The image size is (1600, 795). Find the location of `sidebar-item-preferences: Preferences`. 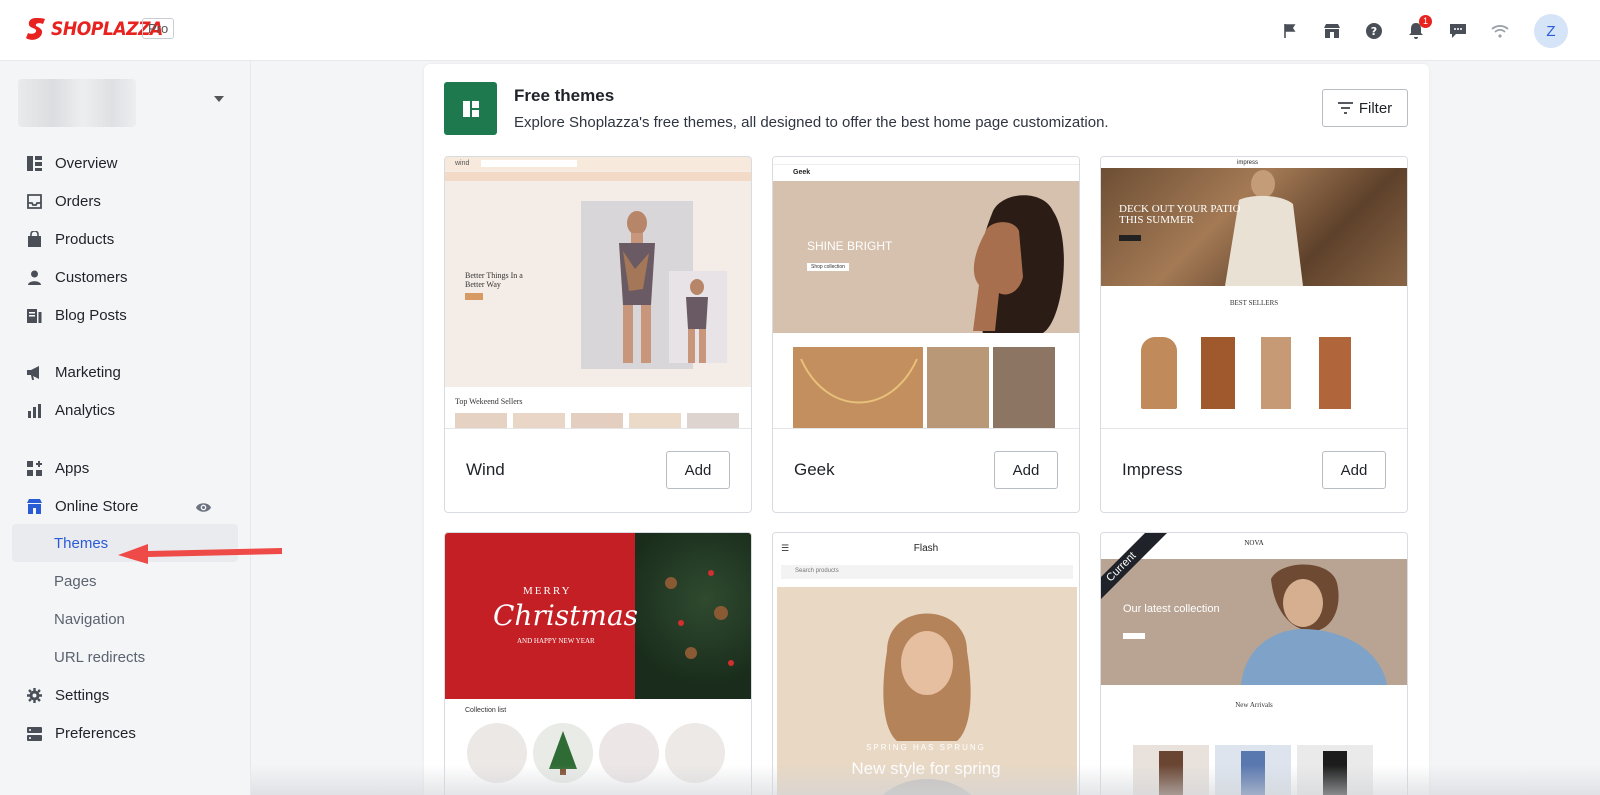

sidebar-item-preferences: Preferences is located at coordinates (125, 733).